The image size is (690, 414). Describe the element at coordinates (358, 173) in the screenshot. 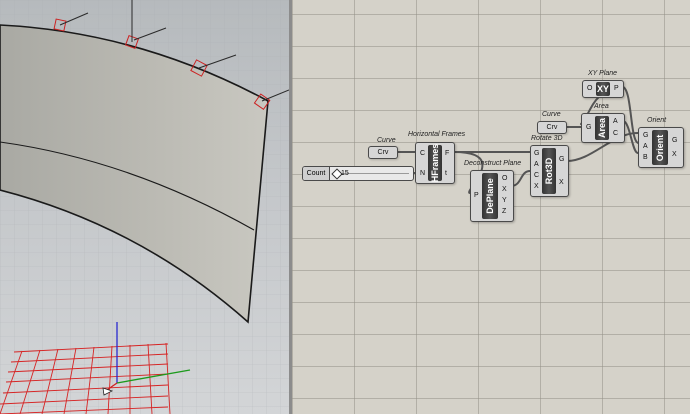

I see `count-slider: Count 15` at that location.